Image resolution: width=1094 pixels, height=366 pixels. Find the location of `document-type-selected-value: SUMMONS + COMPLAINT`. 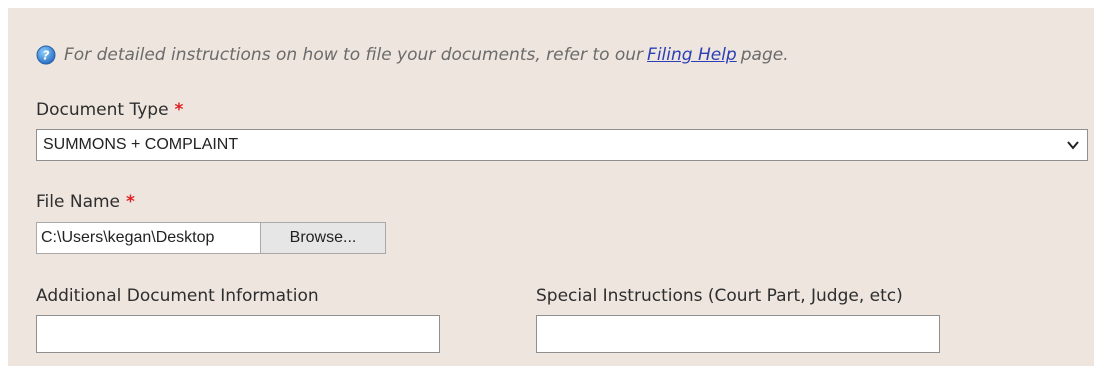

document-type-selected-value: SUMMONS + COMPLAINT is located at coordinates (141, 144).